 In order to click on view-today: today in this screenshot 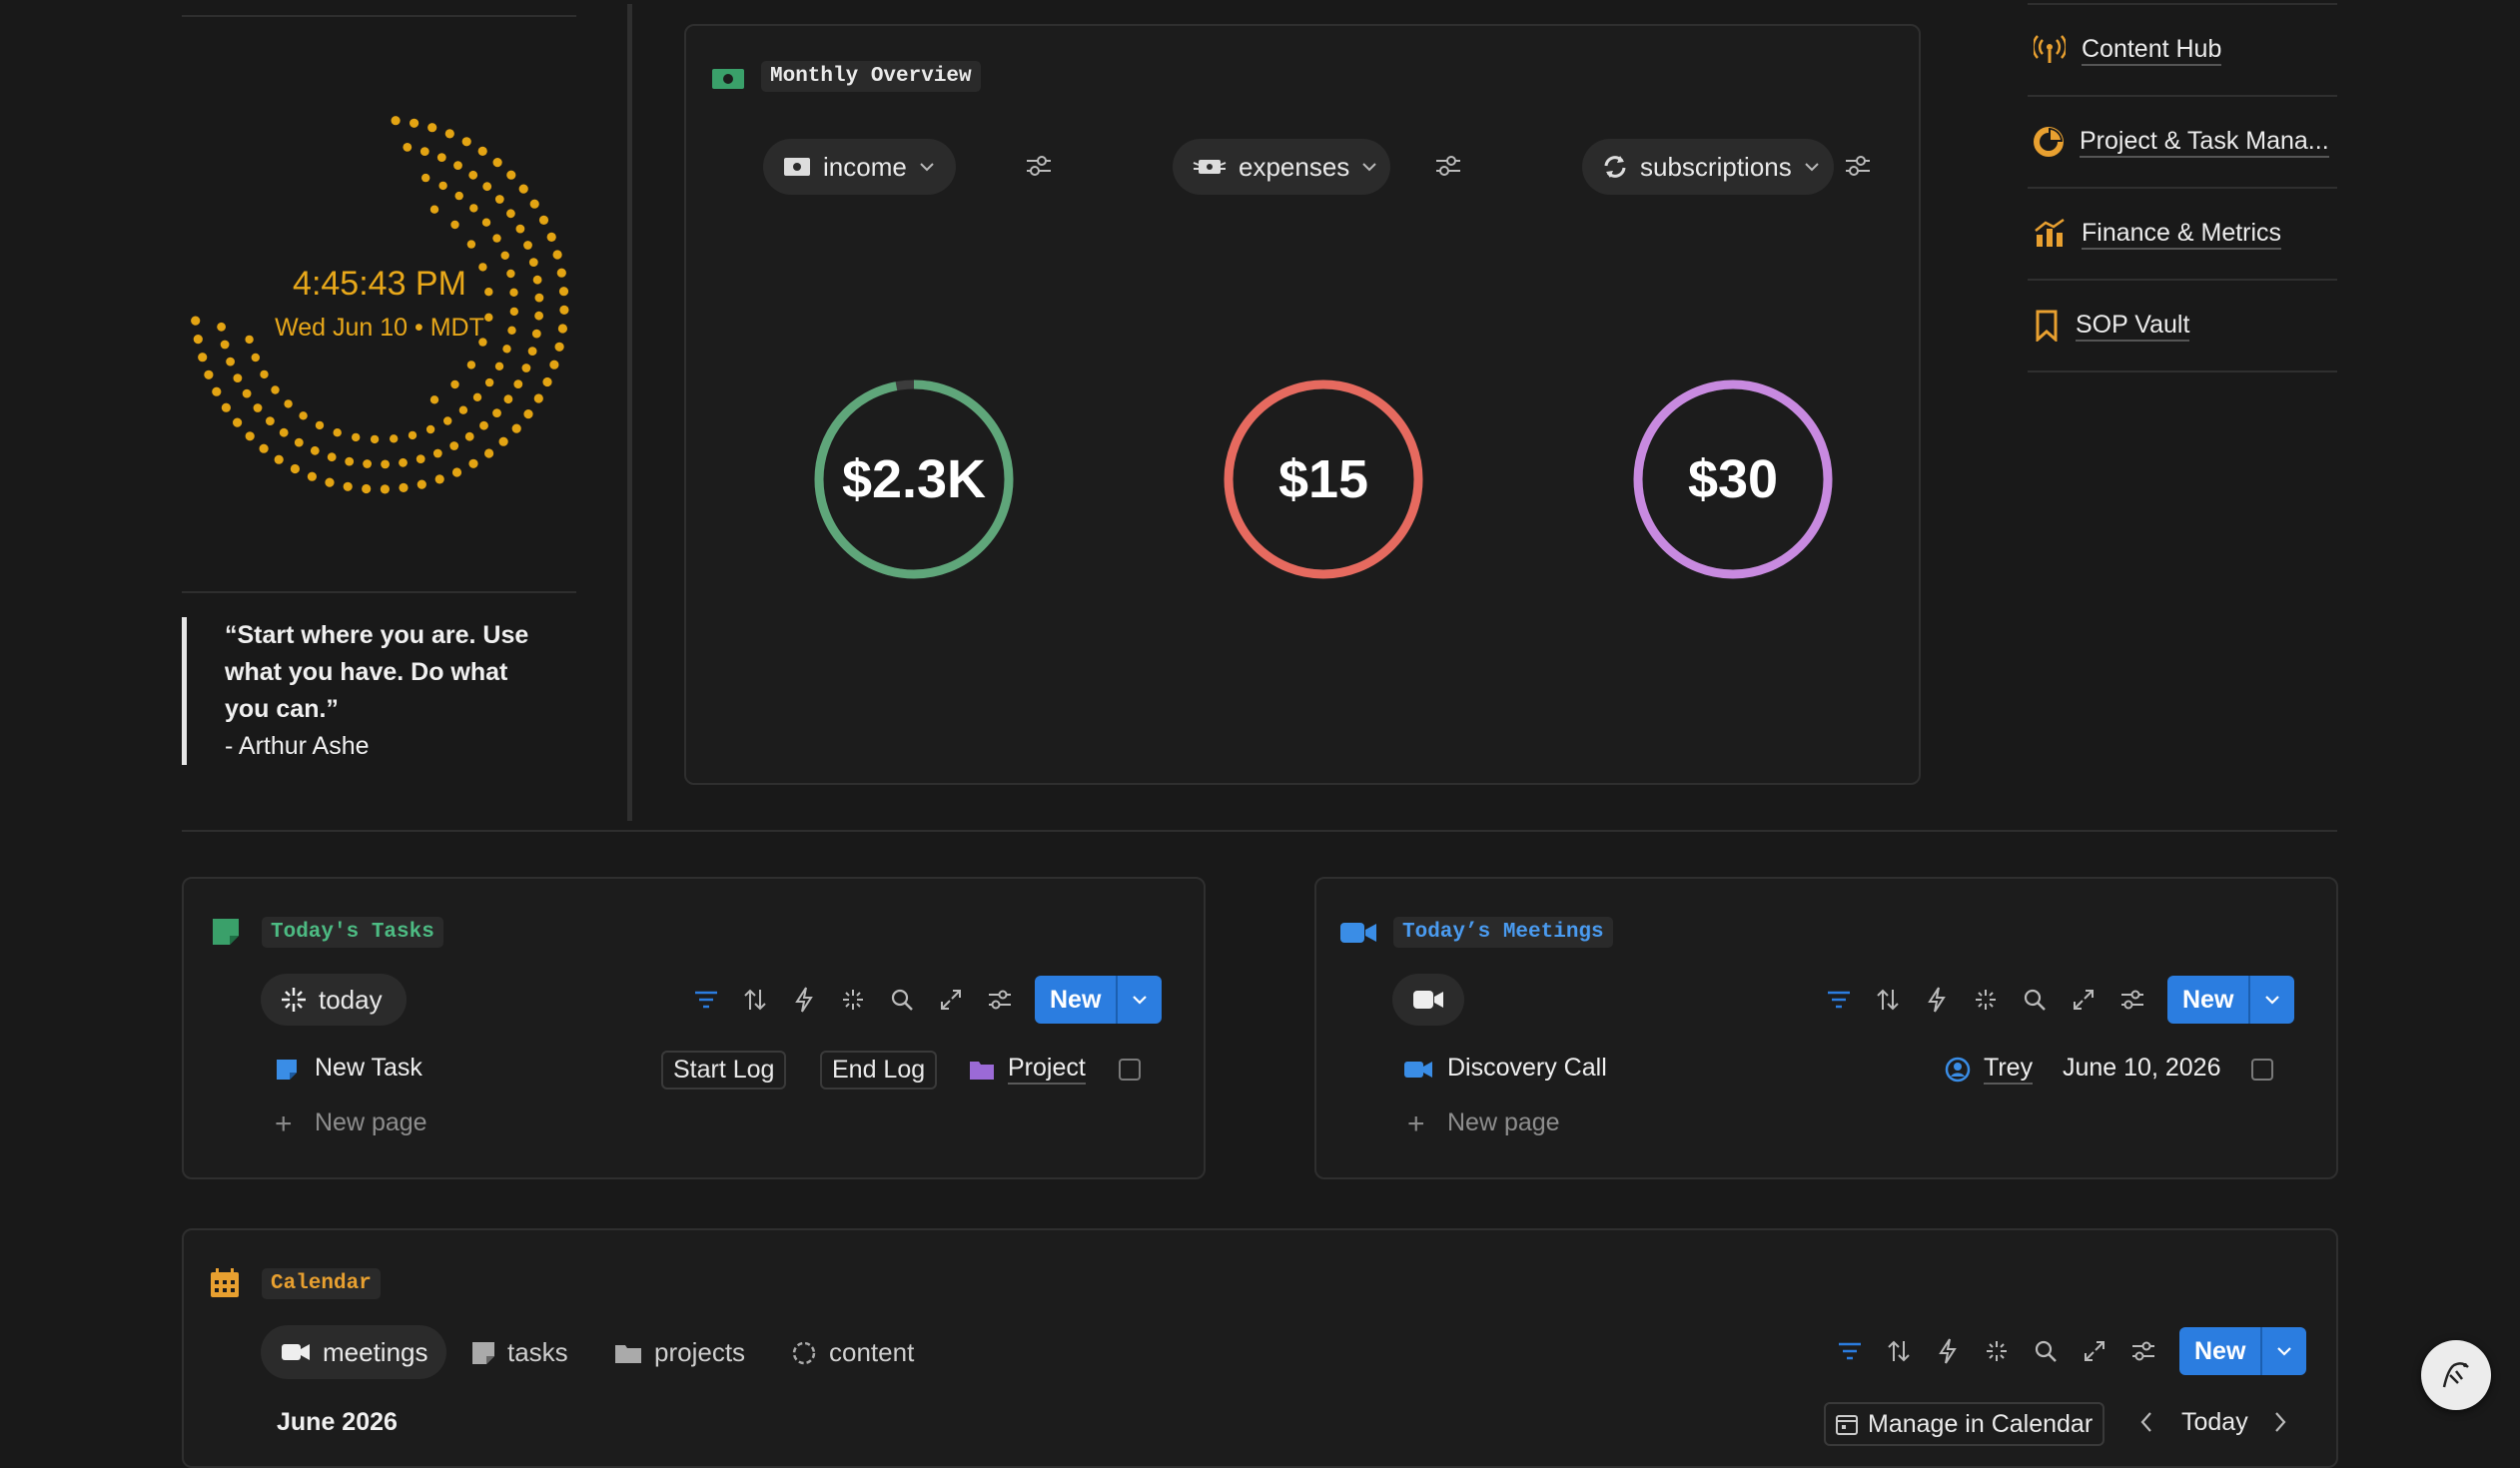, I will do `click(334, 1000)`.